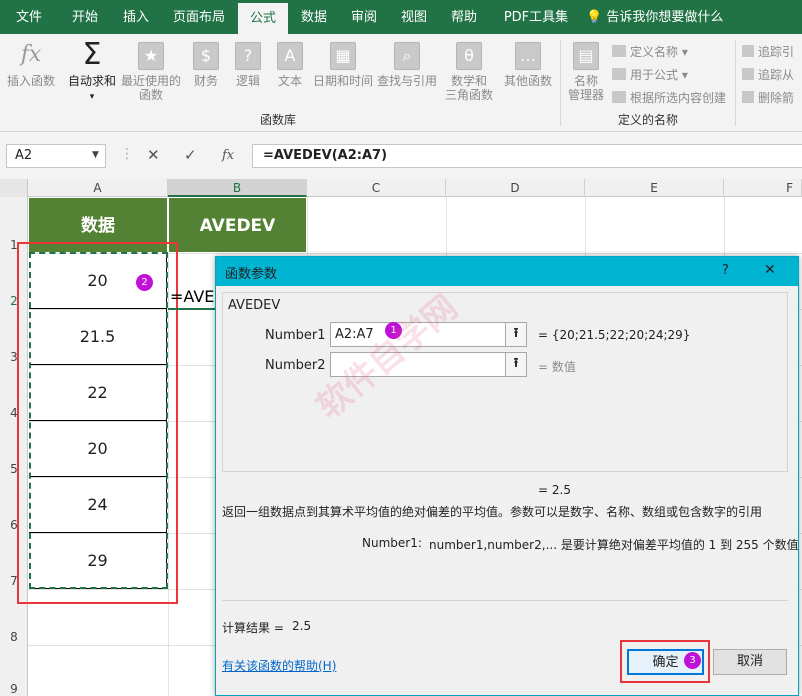  I want to click on create-from-selection-button: 根据所选内容创建, so click(669, 97).